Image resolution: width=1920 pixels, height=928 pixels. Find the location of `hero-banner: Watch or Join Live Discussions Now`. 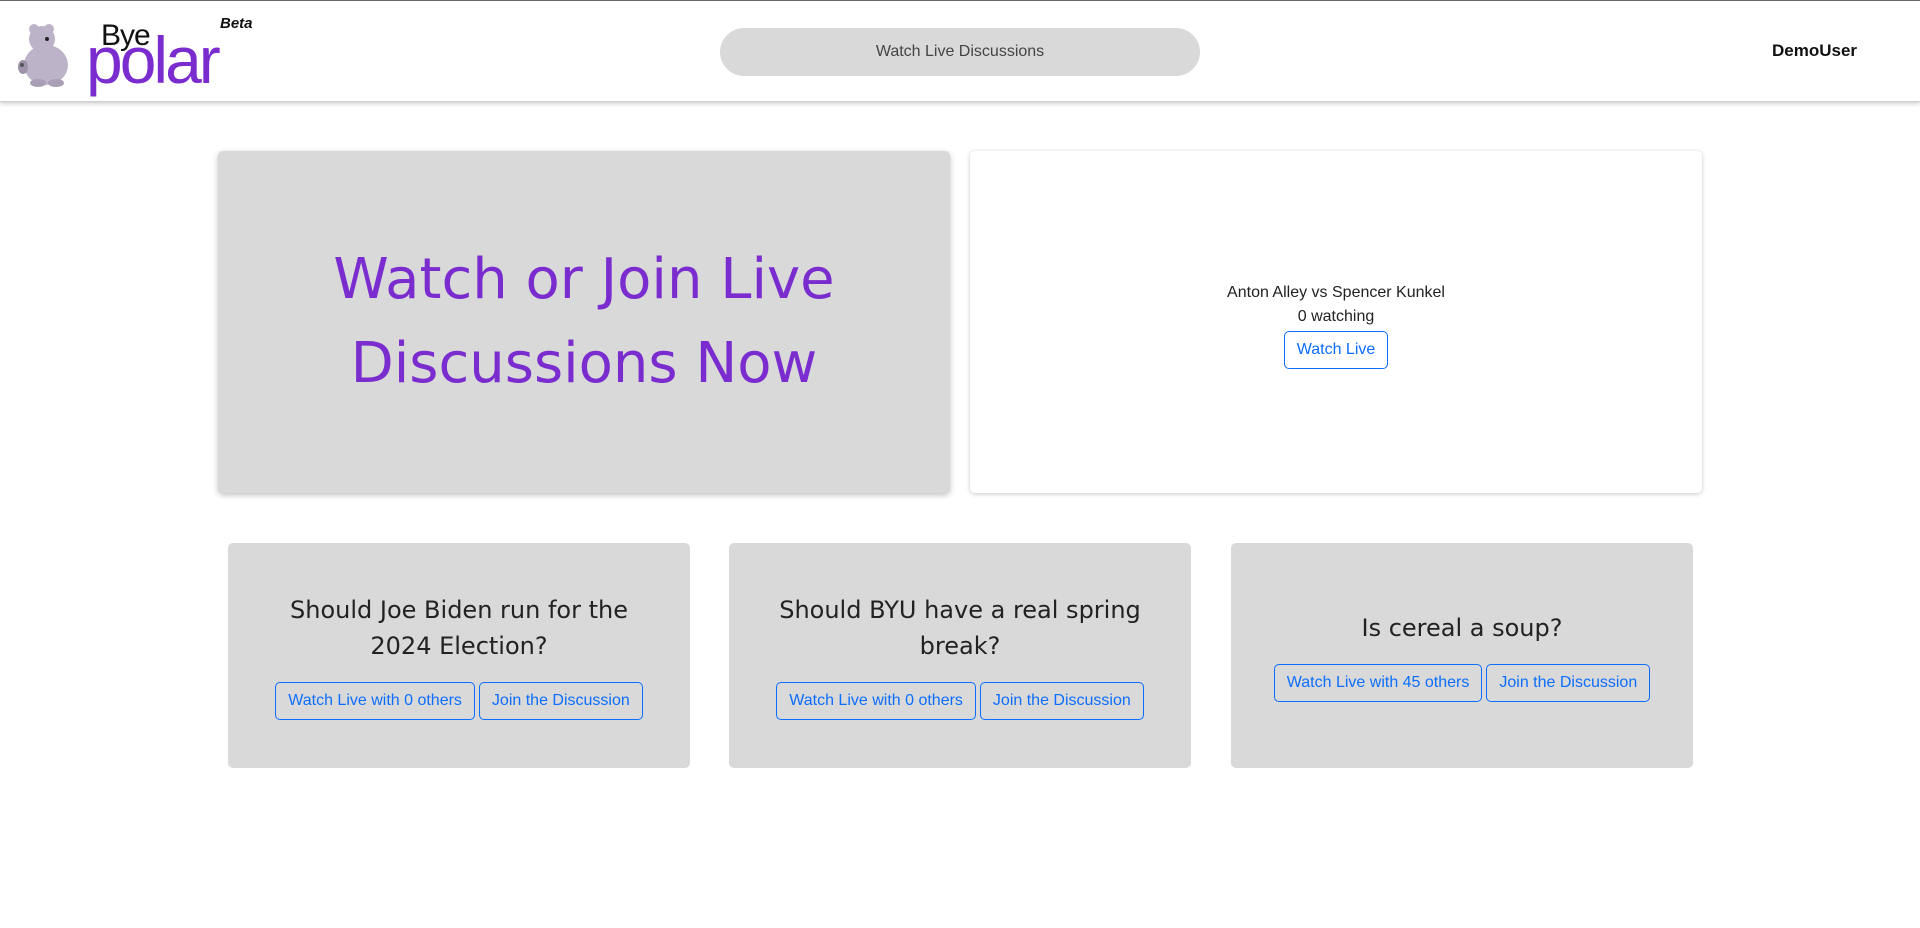

hero-banner: Watch or Join Live Discussions Now is located at coordinates (584, 322).